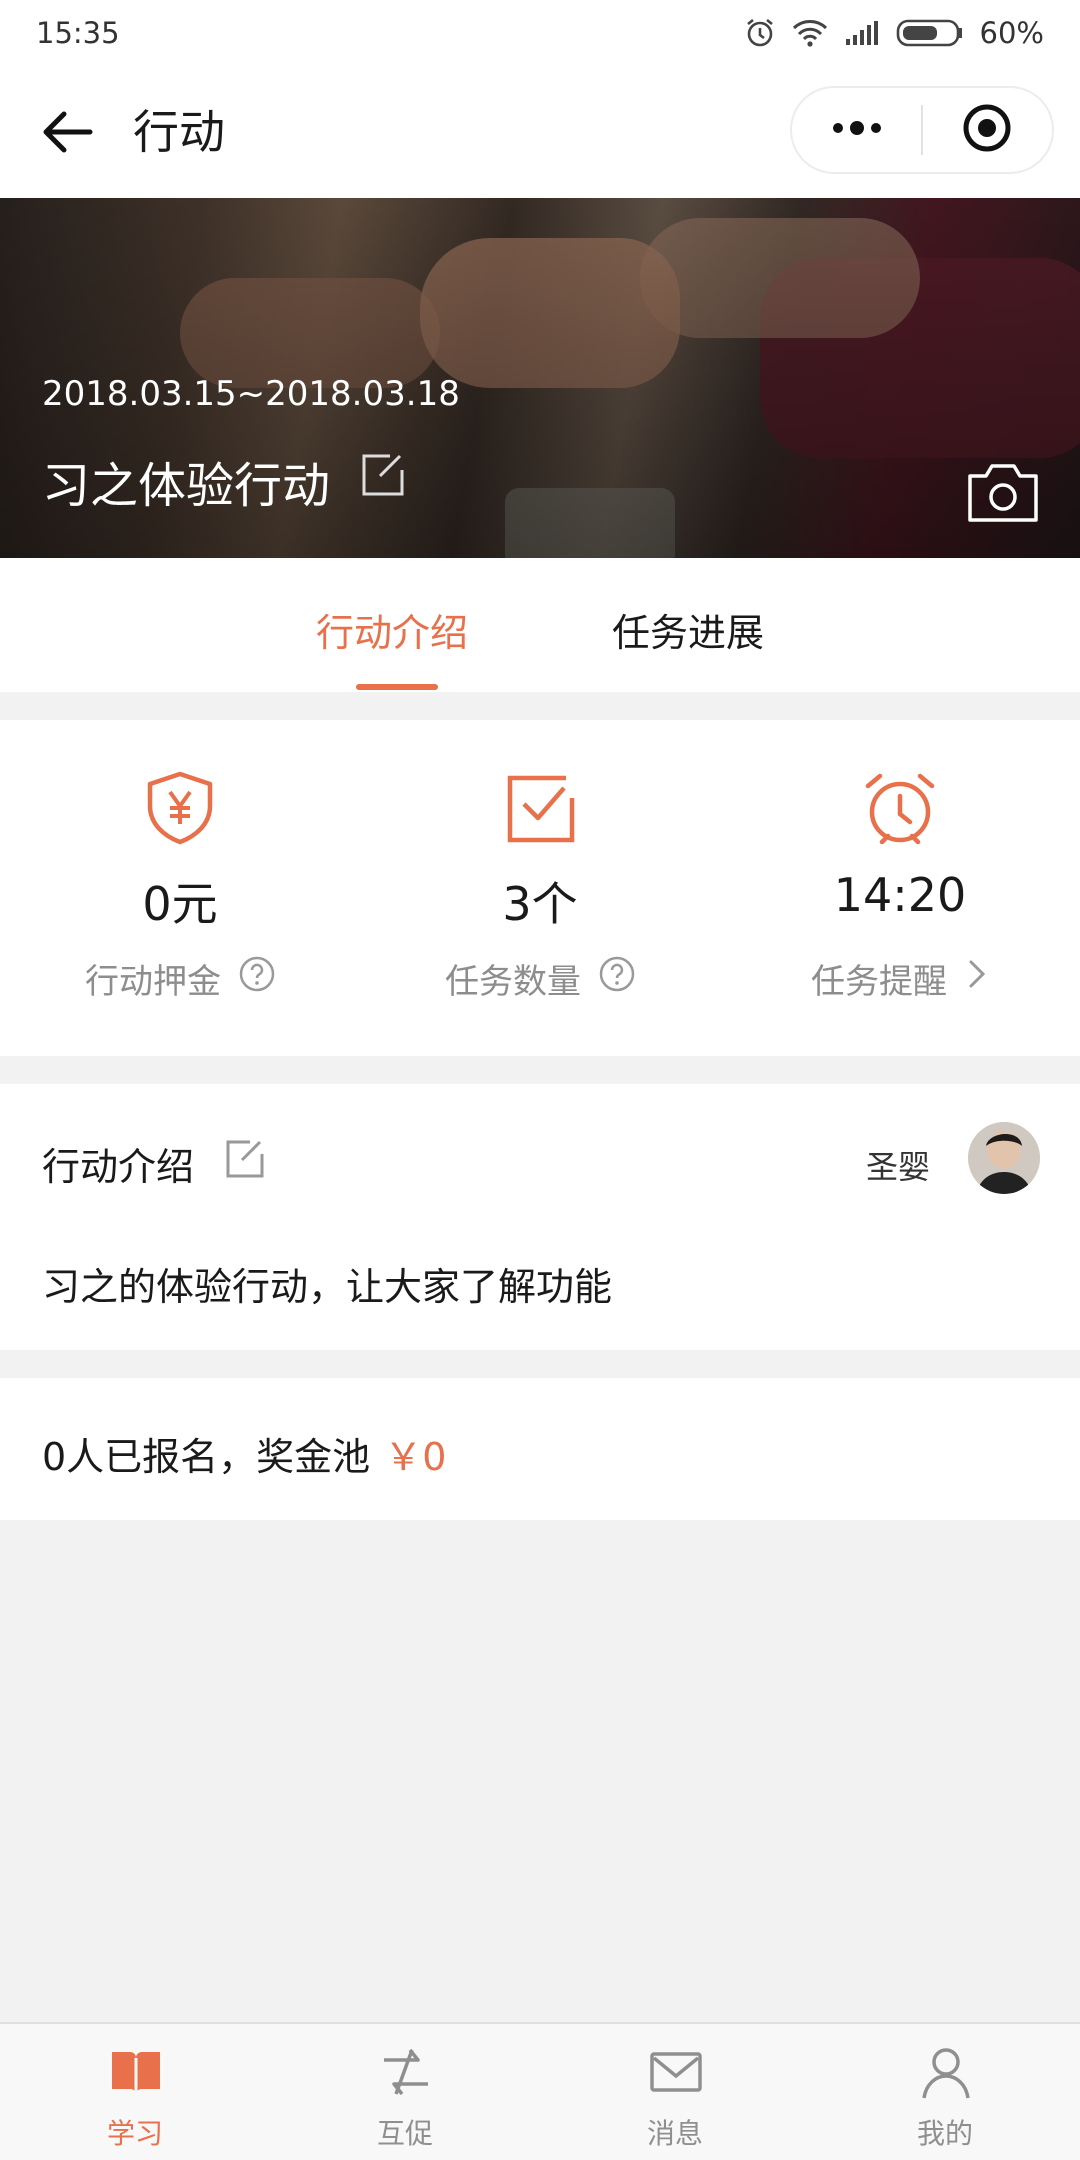 Image resolution: width=1080 pixels, height=2160 pixels. Describe the element at coordinates (327, 1287) in the screenshot. I see `intro-description: 习之的体验行动，让大家了解功能` at that location.